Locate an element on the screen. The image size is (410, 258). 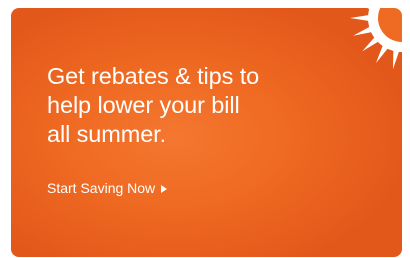
start-saving-link: Start Saving Now is located at coordinates (107, 188).